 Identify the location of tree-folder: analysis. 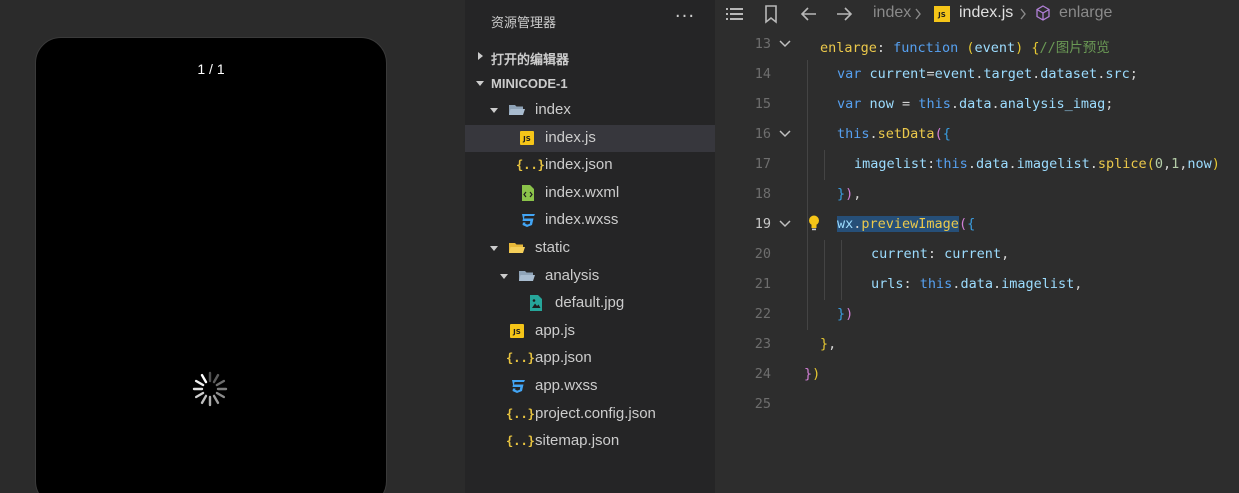
(590, 276).